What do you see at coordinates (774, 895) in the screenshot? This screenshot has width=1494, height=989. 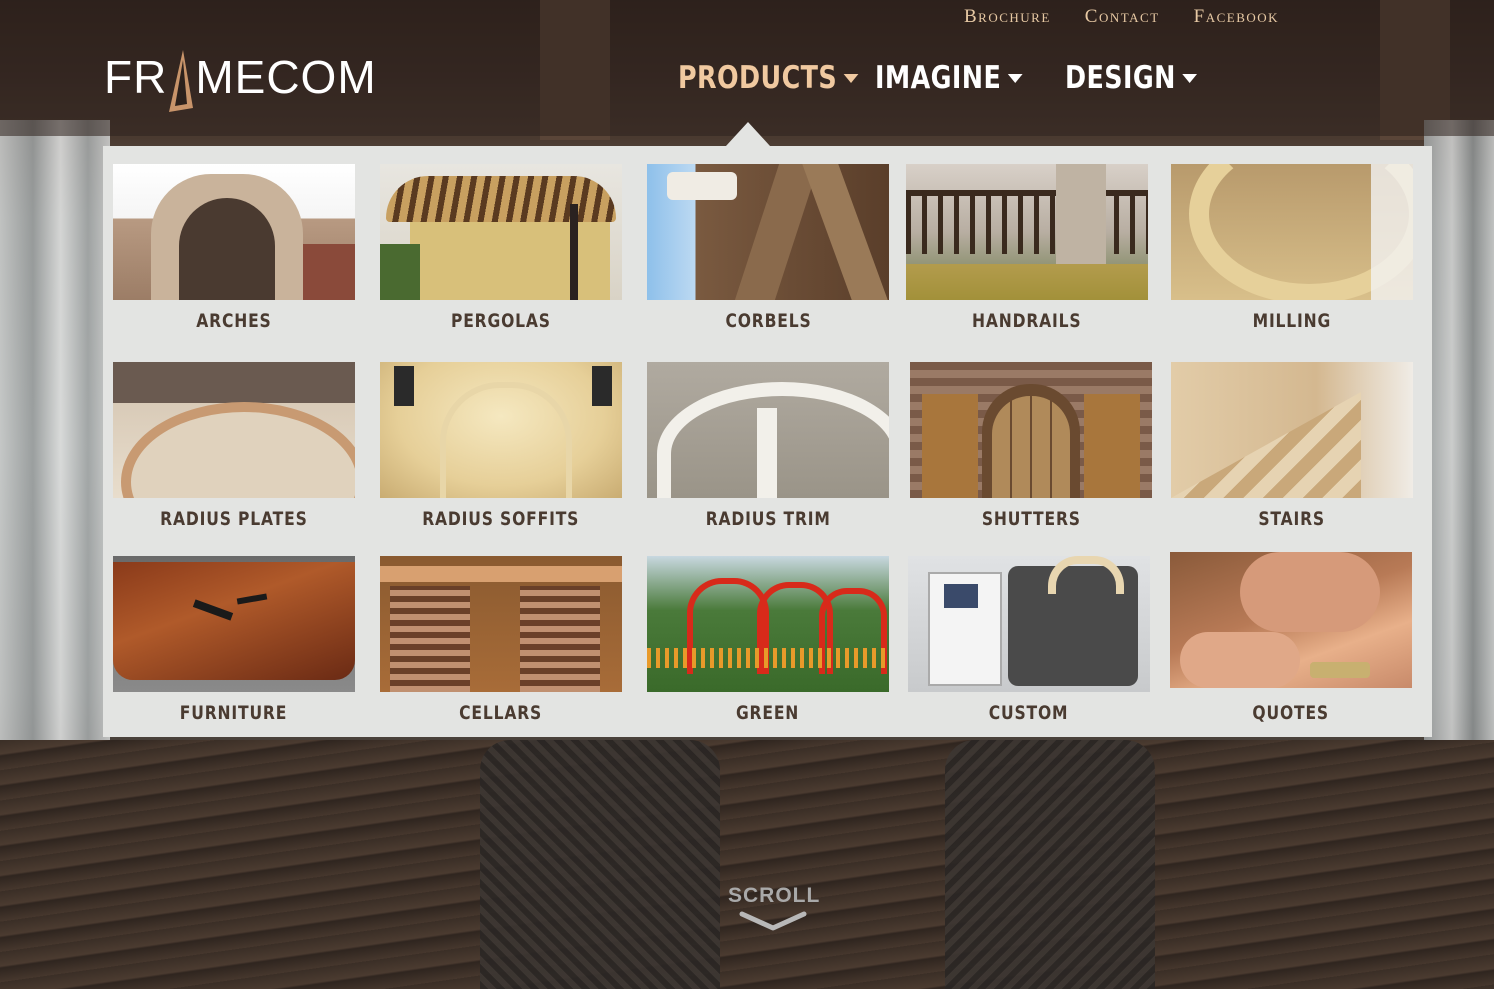 I see `scroll-label: SCROLL` at bounding box center [774, 895].